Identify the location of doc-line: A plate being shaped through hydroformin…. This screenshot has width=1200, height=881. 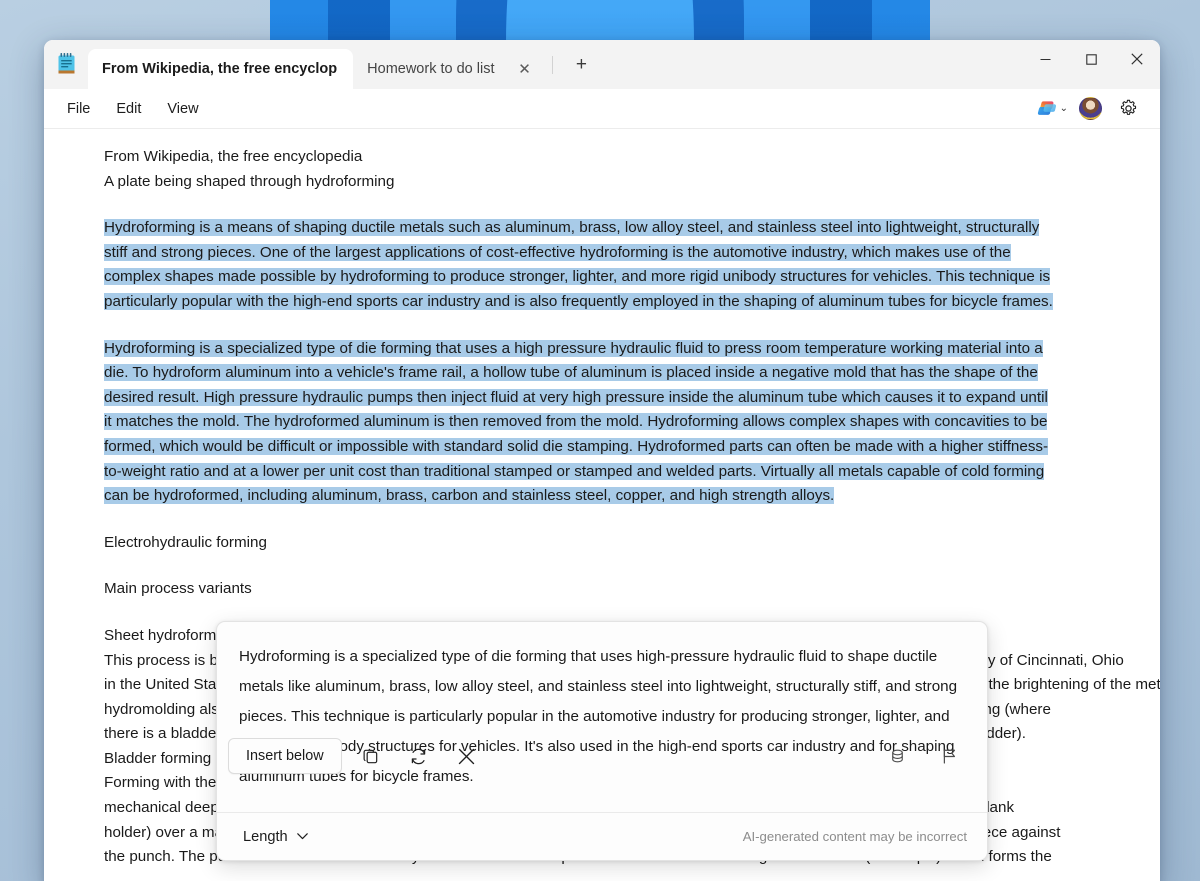
(249, 181).